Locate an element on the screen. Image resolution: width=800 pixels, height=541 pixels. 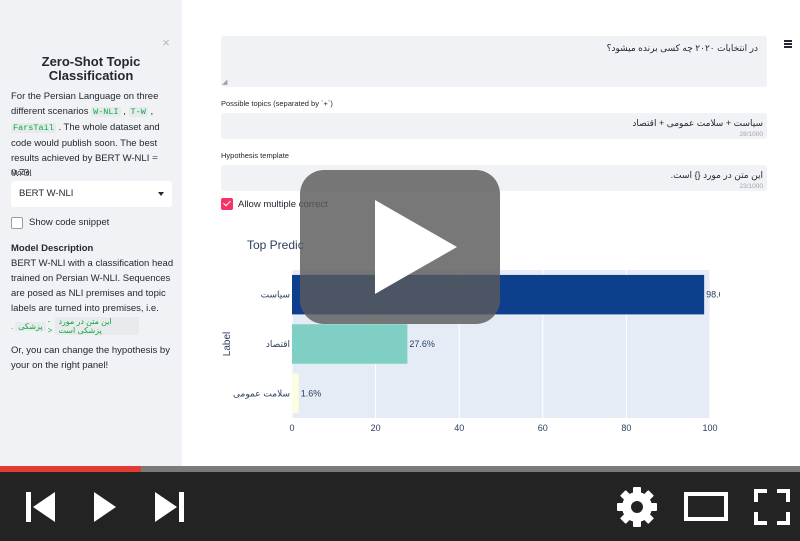
chart-title: Top Predic is located at coordinates (275, 245).